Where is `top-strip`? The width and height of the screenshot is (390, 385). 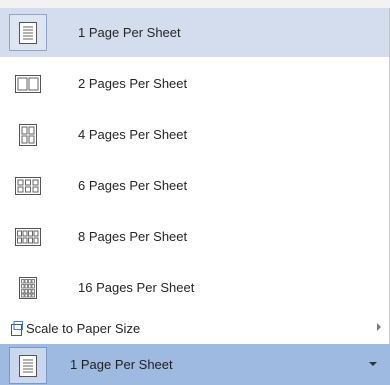
top-strip is located at coordinates (195, 4).